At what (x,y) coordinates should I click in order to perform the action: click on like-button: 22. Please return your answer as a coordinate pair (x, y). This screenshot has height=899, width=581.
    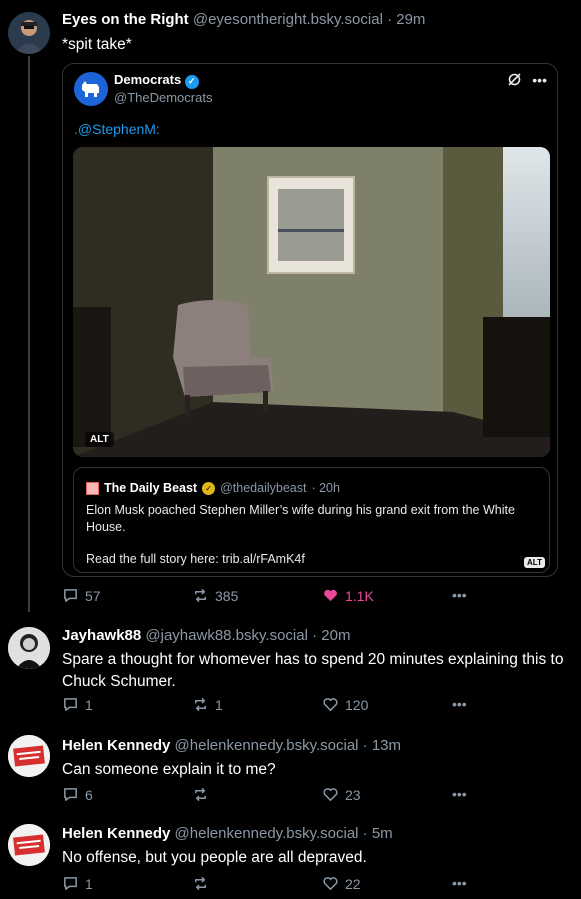
    Looking at the image, I should click on (341, 883).